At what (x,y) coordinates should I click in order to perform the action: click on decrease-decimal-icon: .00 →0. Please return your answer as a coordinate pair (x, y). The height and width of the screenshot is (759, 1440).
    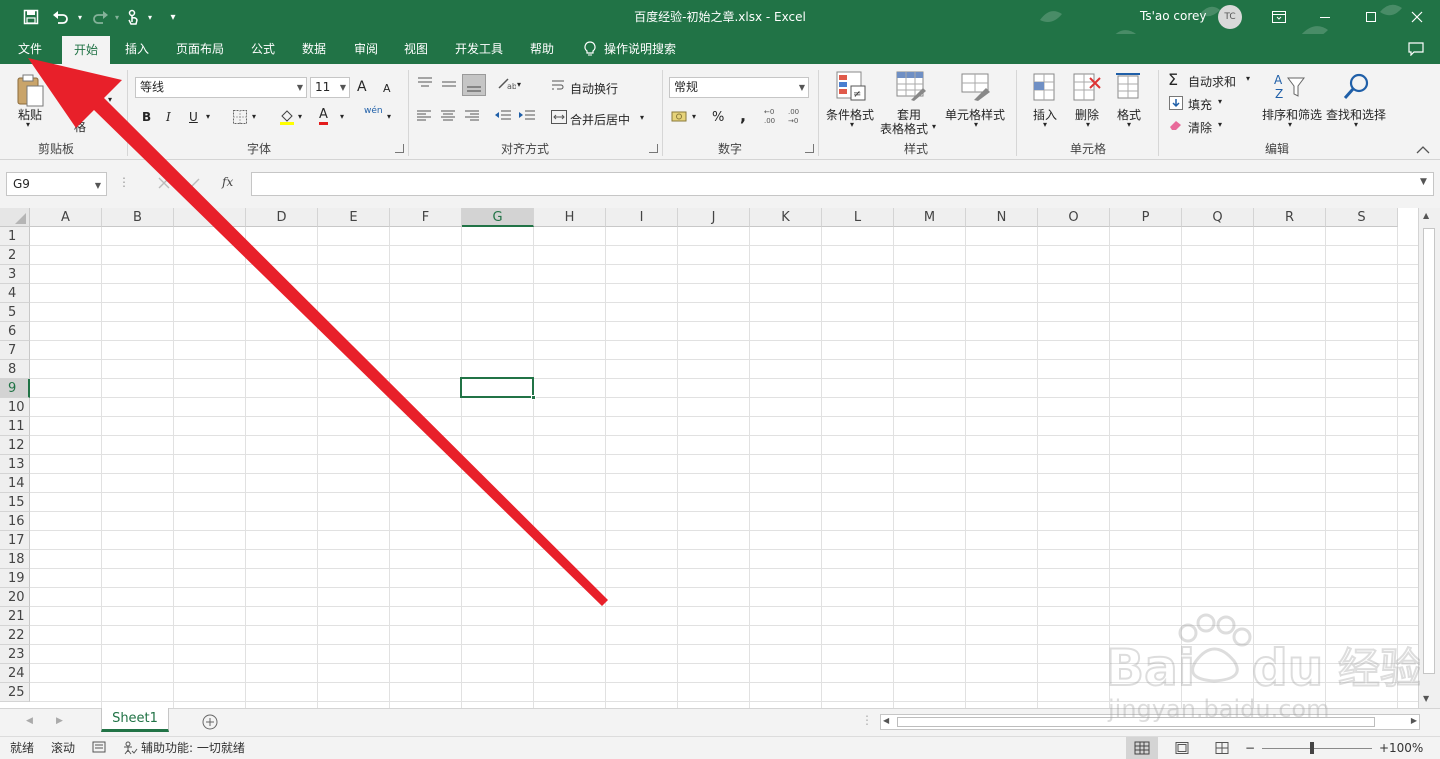
    Looking at the image, I should click on (797, 117).